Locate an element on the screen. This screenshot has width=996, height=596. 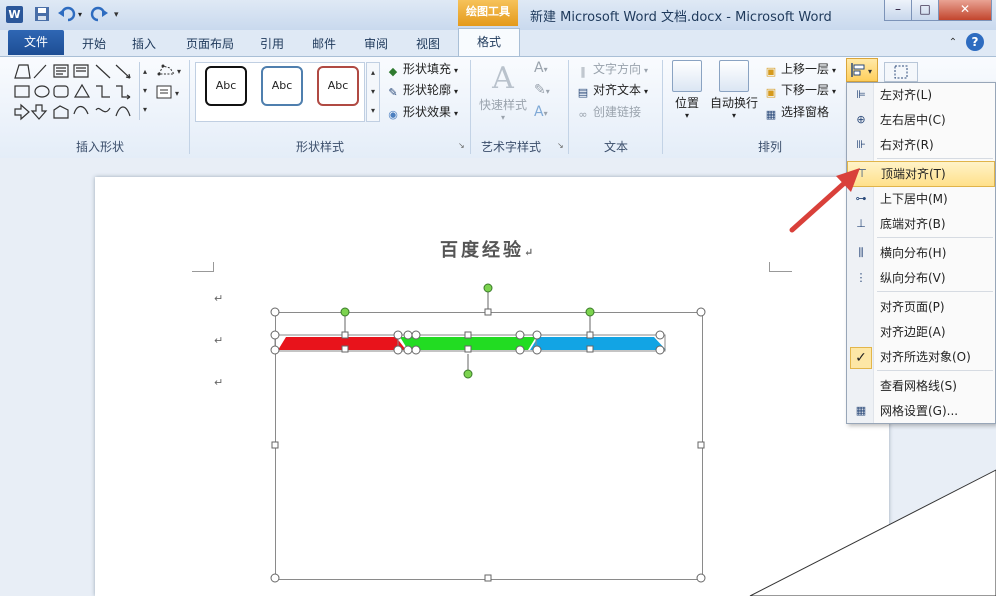
align-center-icon: ⊕ is located at coordinates (861, 119).